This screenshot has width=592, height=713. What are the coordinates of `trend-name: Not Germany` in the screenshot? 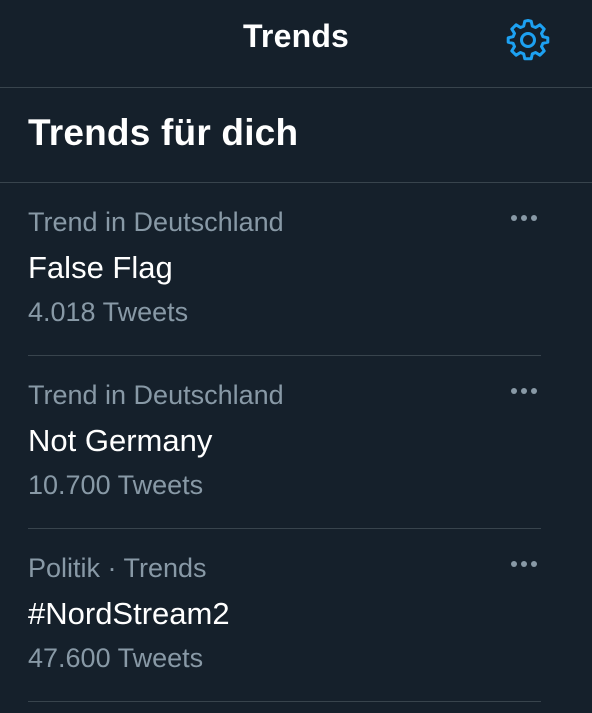 It's located at (120, 441).